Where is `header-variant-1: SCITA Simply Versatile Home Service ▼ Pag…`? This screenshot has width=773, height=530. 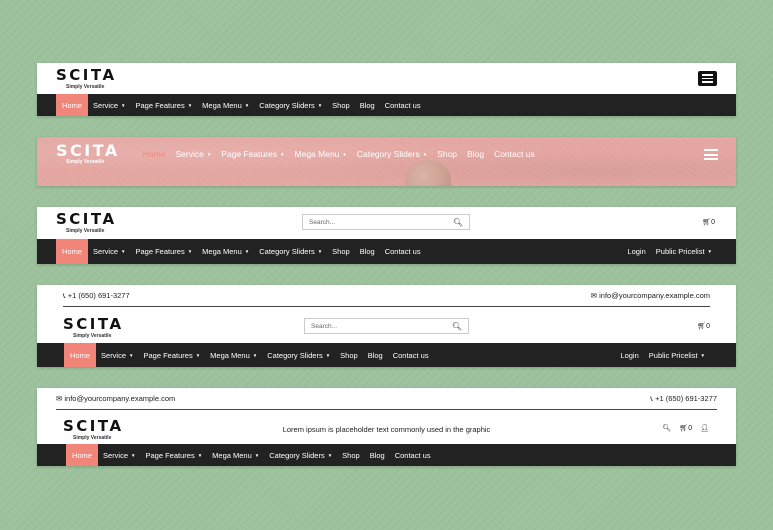 header-variant-1: SCITA Simply Versatile Home Service ▼ Pag… is located at coordinates (386, 89).